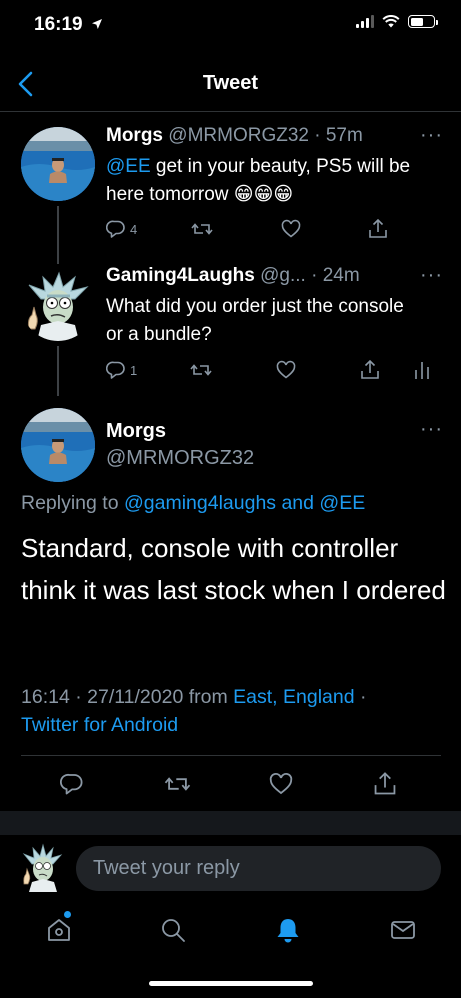 The image size is (461, 998). Describe the element at coordinates (166, 868) in the screenshot. I see `reply-placeholder: Tweet your reply` at that location.